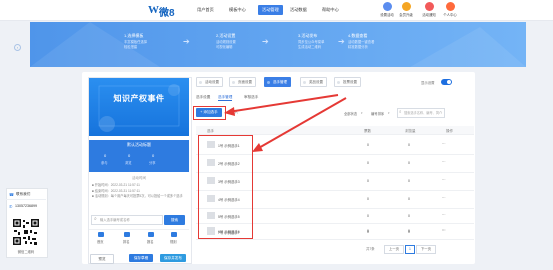 The image size is (553, 270). Describe the element at coordinates (450, 14) in the screenshot. I see `tool-label: 个人中心` at that location.